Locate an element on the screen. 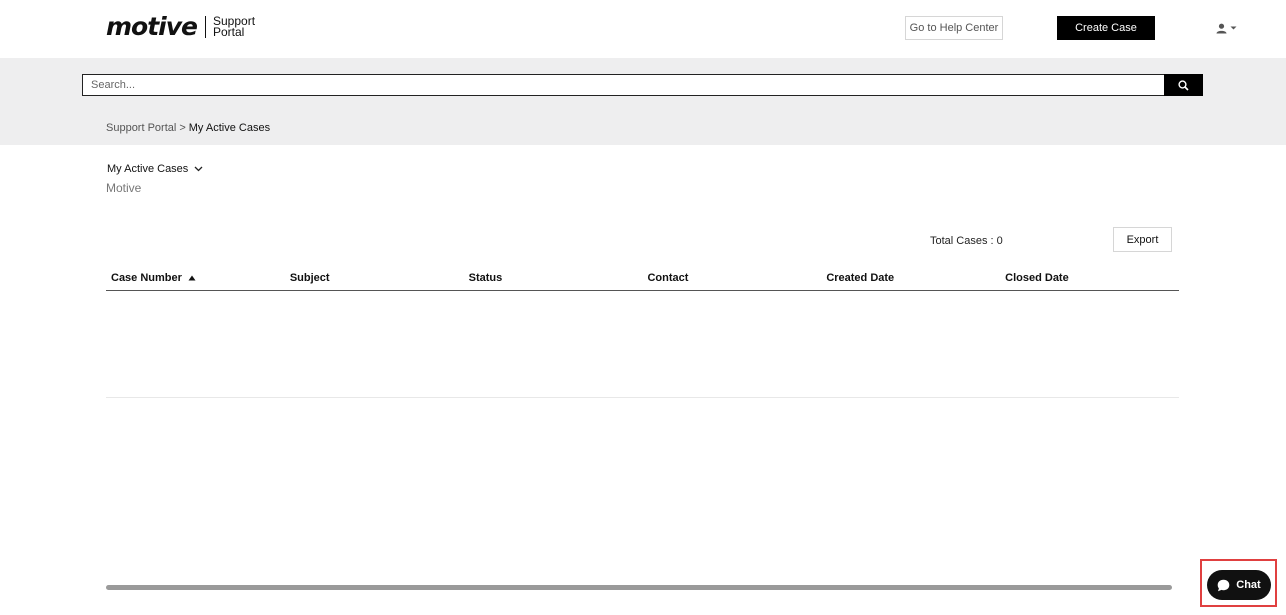 Image resolution: width=1286 pixels, height=615 pixels. breadcrumb-current: My Active Cases is located at coordinates (229, 128).